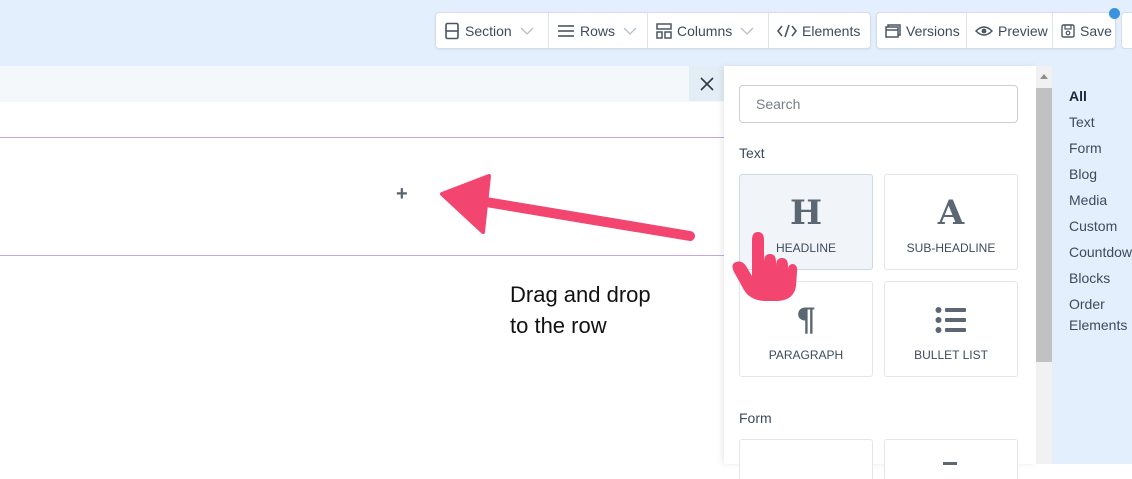  What do you see at coordinates (1083, 174) in the screenshot?
I see `category-blog: Blog` at bounding box center [1083, 174].